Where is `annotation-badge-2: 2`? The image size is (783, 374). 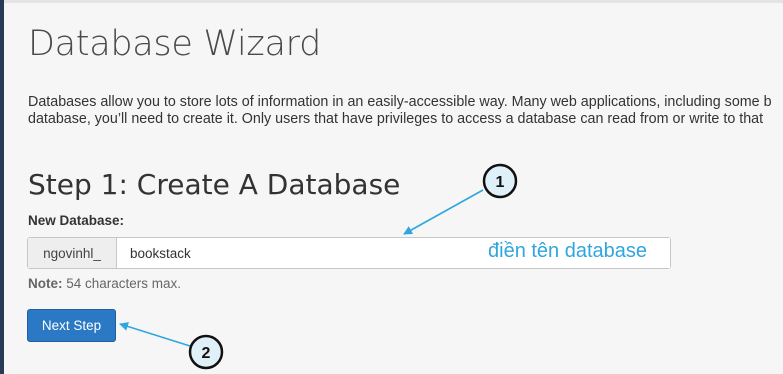 annotation-badge-2: 2 is located at coordinates (206, 352).